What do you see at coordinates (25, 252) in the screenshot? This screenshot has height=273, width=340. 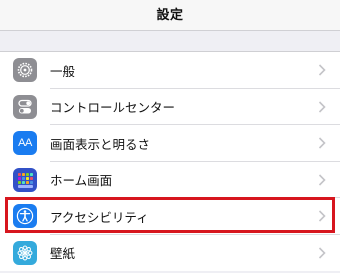 I see `flower-icon` at bounding box center [25, 252].